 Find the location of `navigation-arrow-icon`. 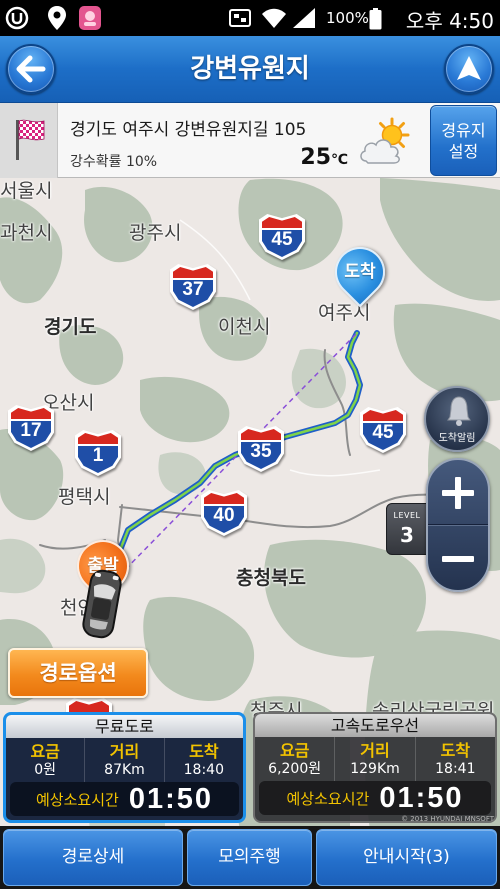

navigation-arrow-icon is located at coordinates (469, 68).